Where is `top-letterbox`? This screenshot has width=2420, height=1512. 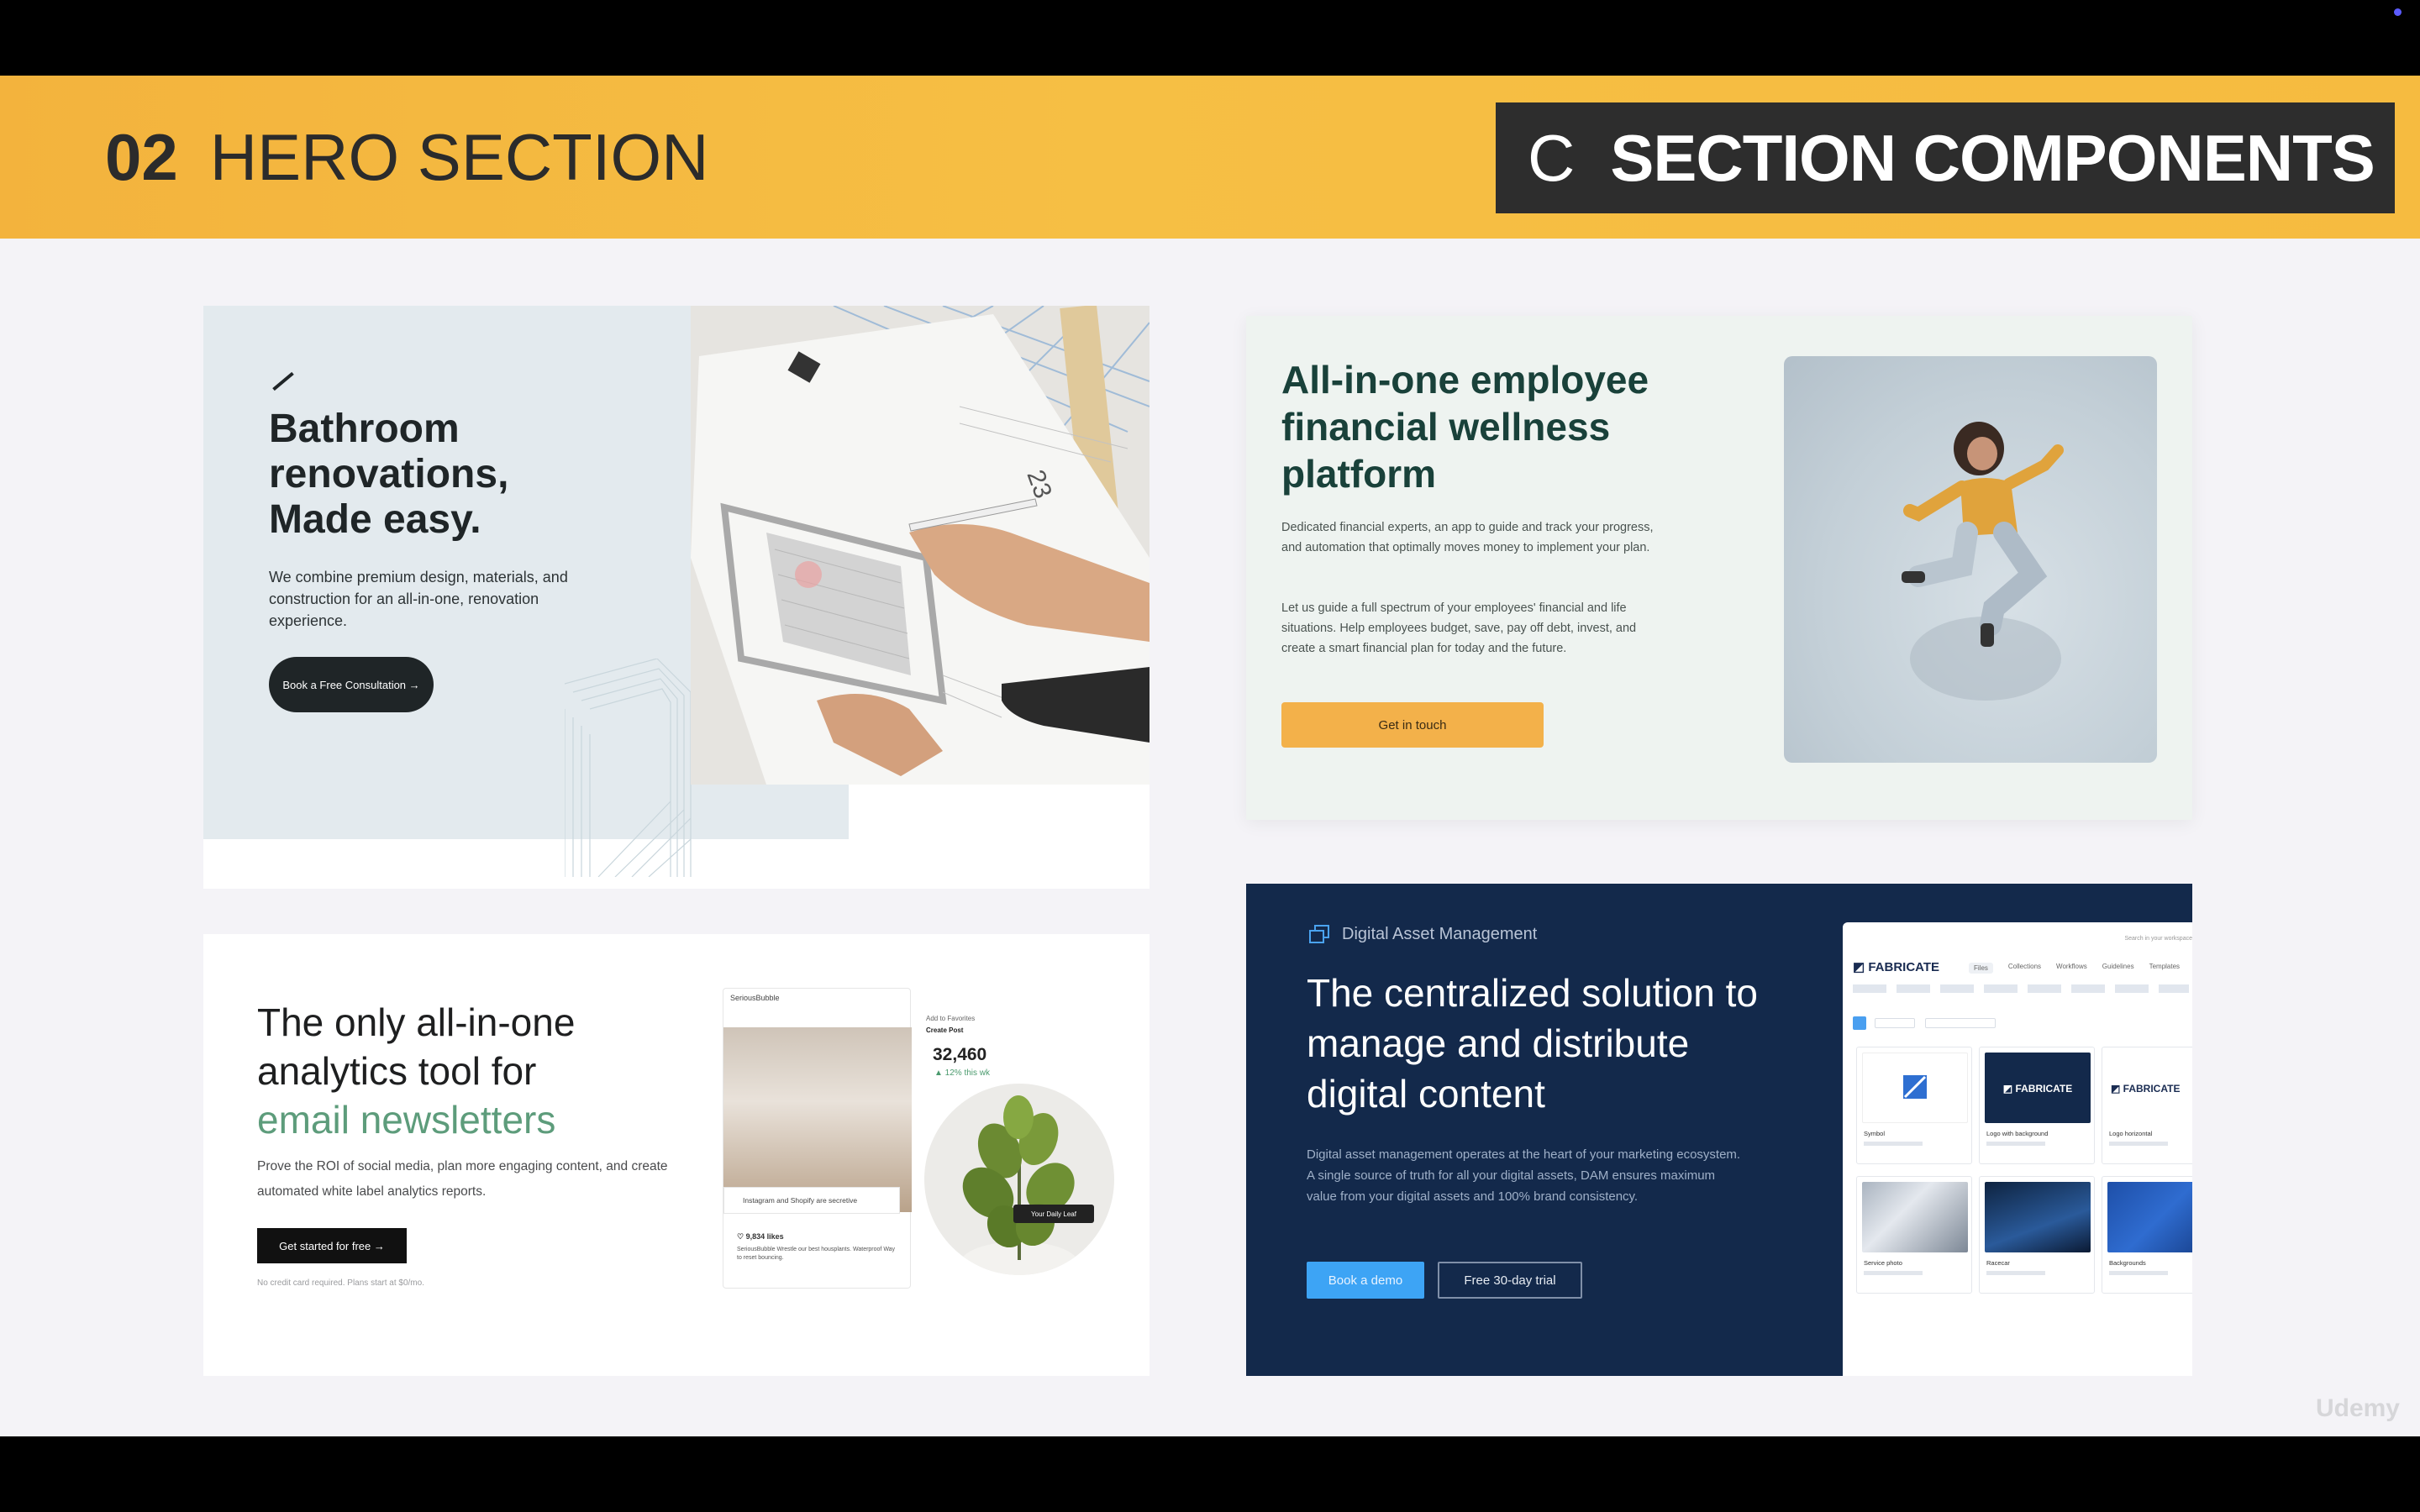 top-letterbox is located at coordinates (1210, 38).